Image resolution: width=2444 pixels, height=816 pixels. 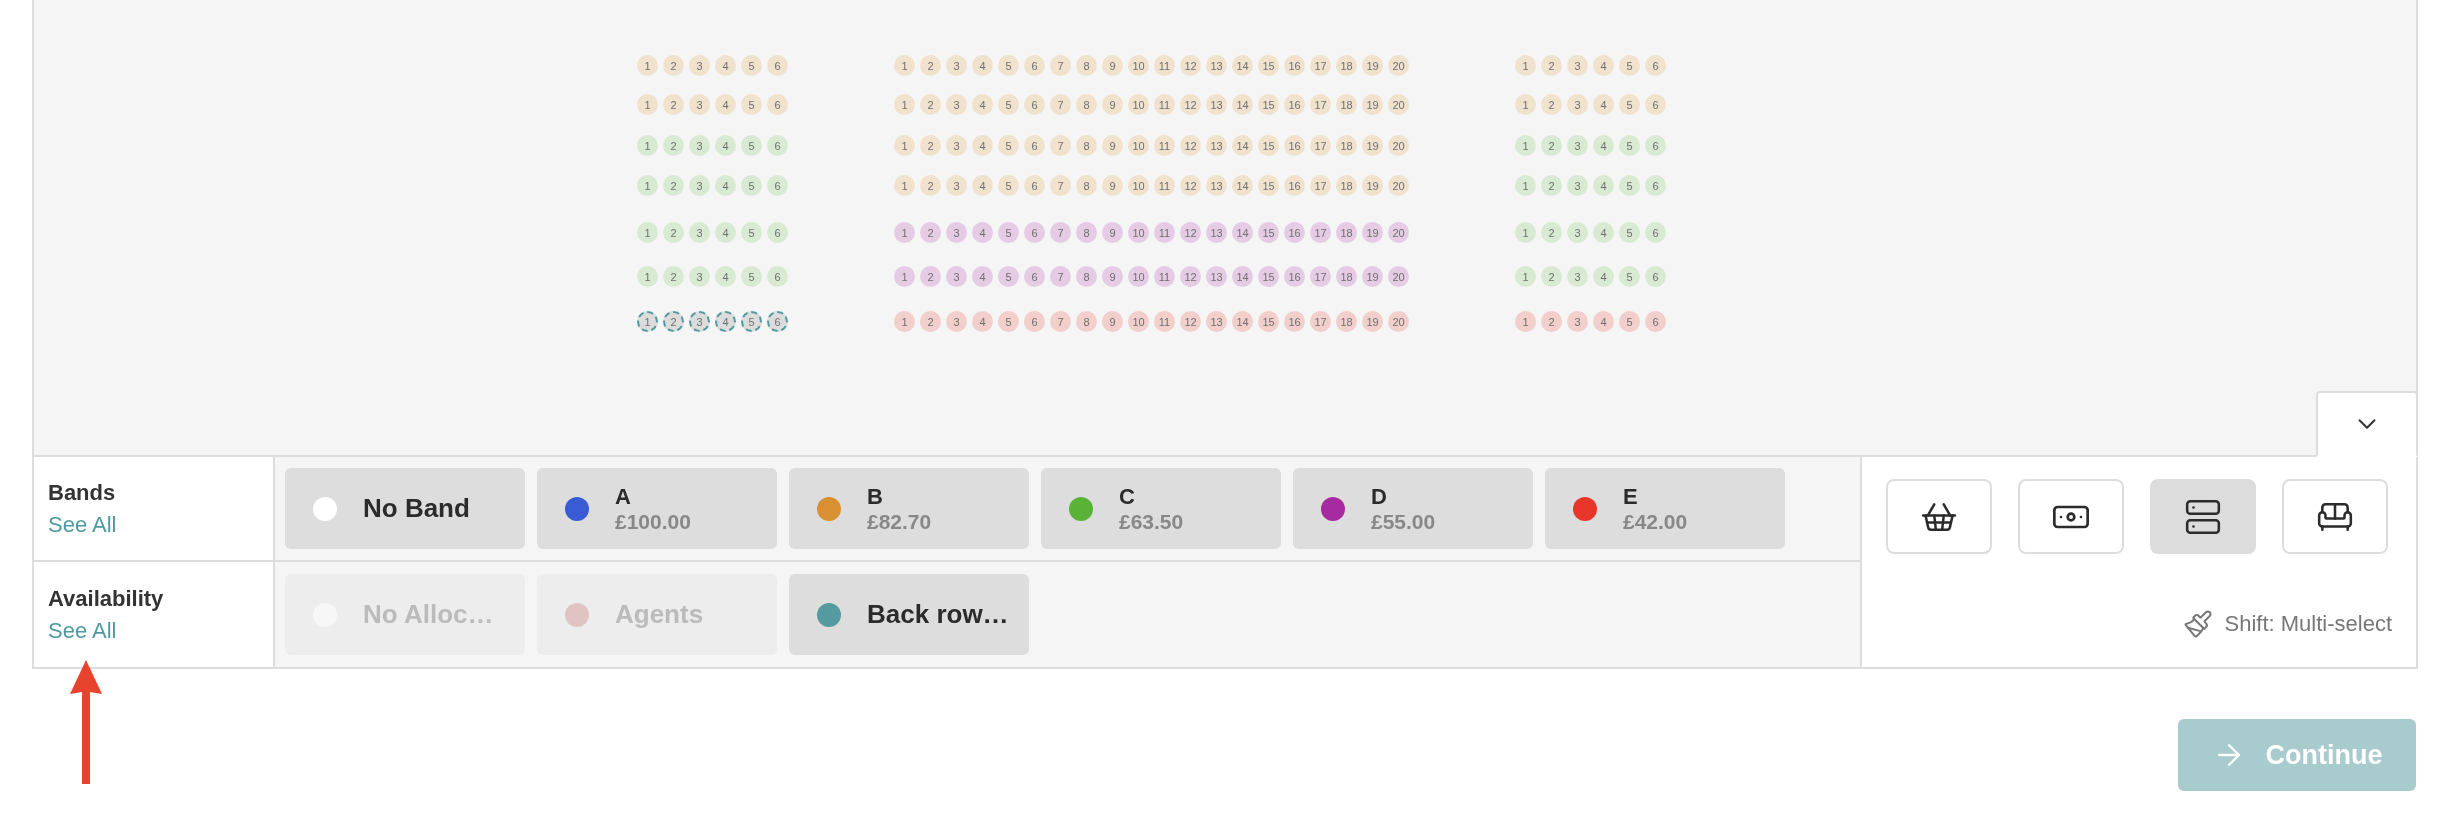 What do you see at coordinates (405, 508) in the screenshot?
I see `filter-chip: No Band` at bounding box center [405, 508].